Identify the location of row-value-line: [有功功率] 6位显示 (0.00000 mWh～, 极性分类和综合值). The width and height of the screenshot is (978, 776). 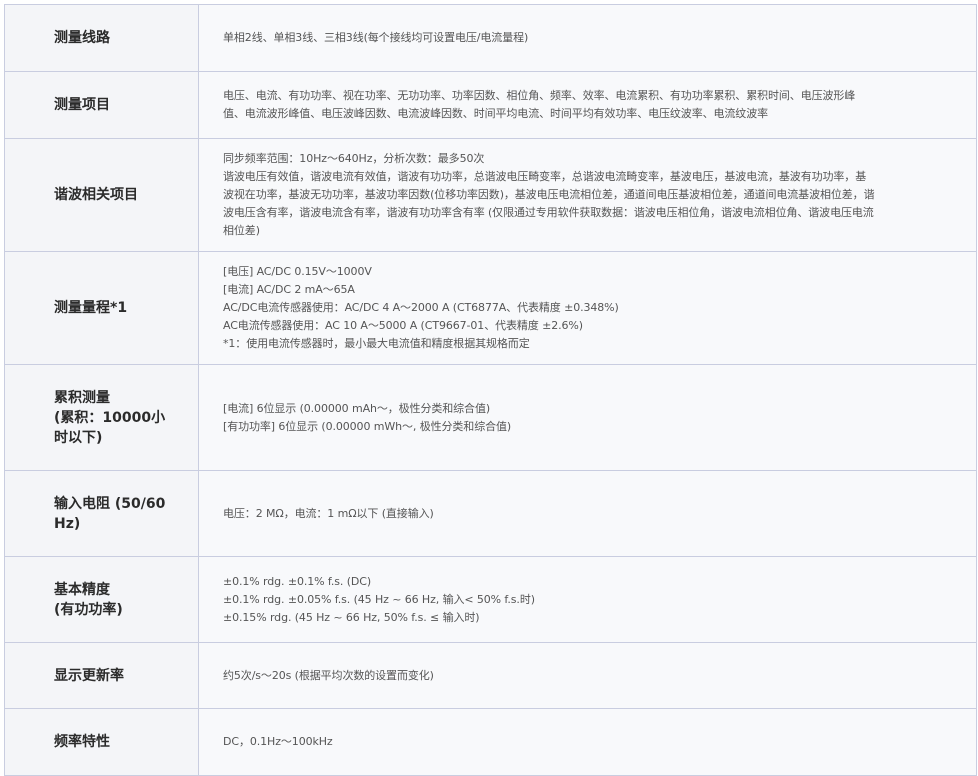
(367, 426).